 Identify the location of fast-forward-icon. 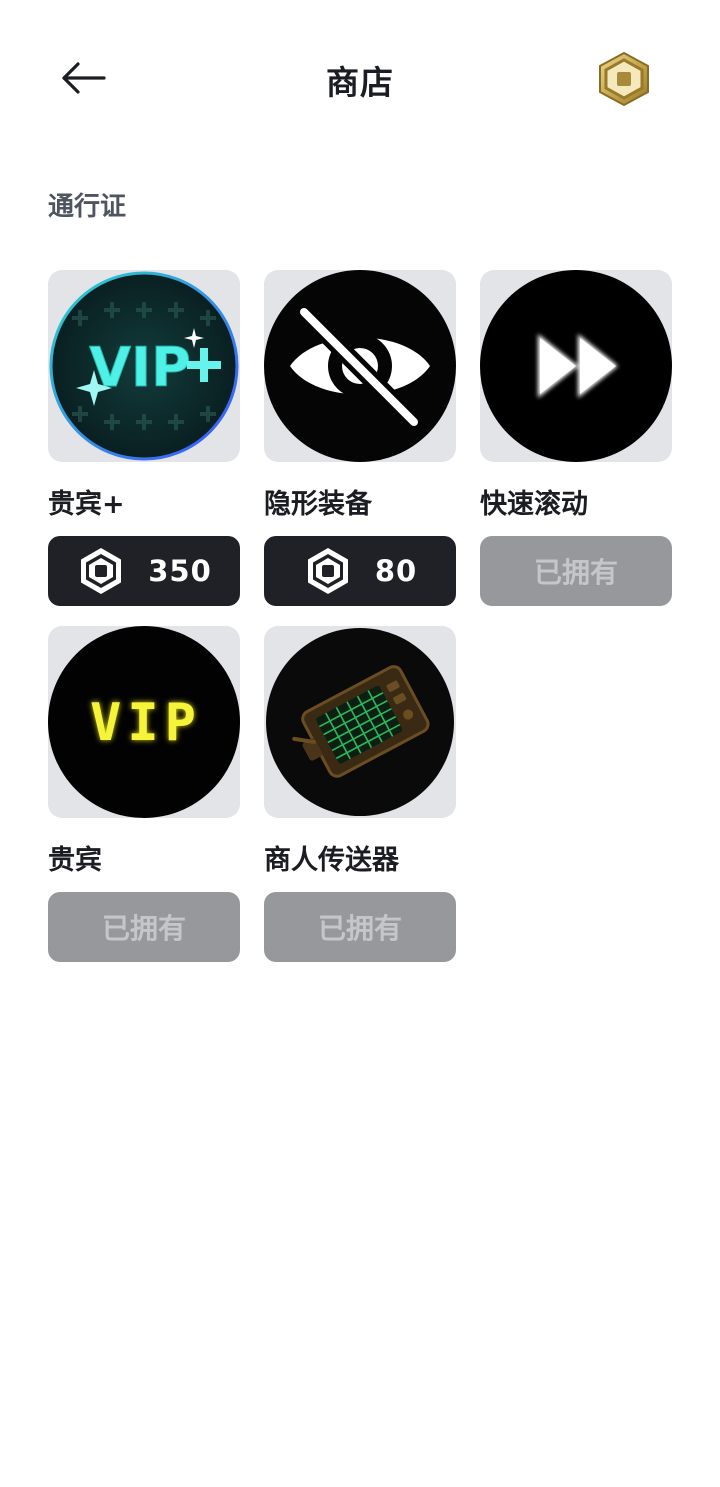
(576, 366).